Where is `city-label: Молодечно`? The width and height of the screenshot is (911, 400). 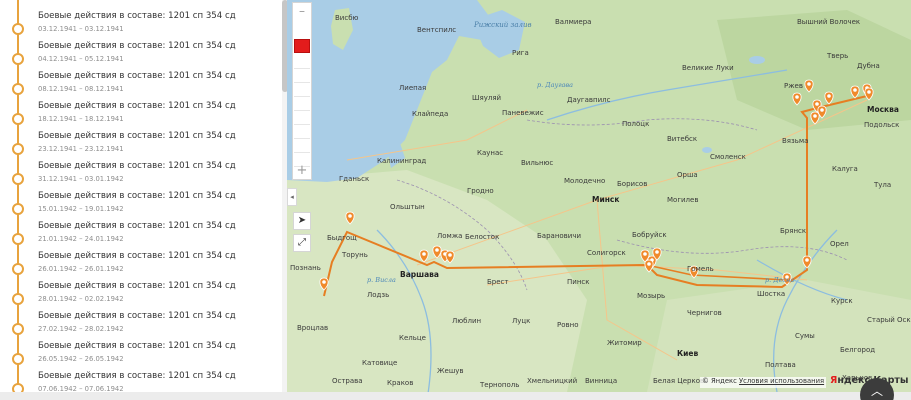
city-label: Молодечно is located at coordinates (584, 181).